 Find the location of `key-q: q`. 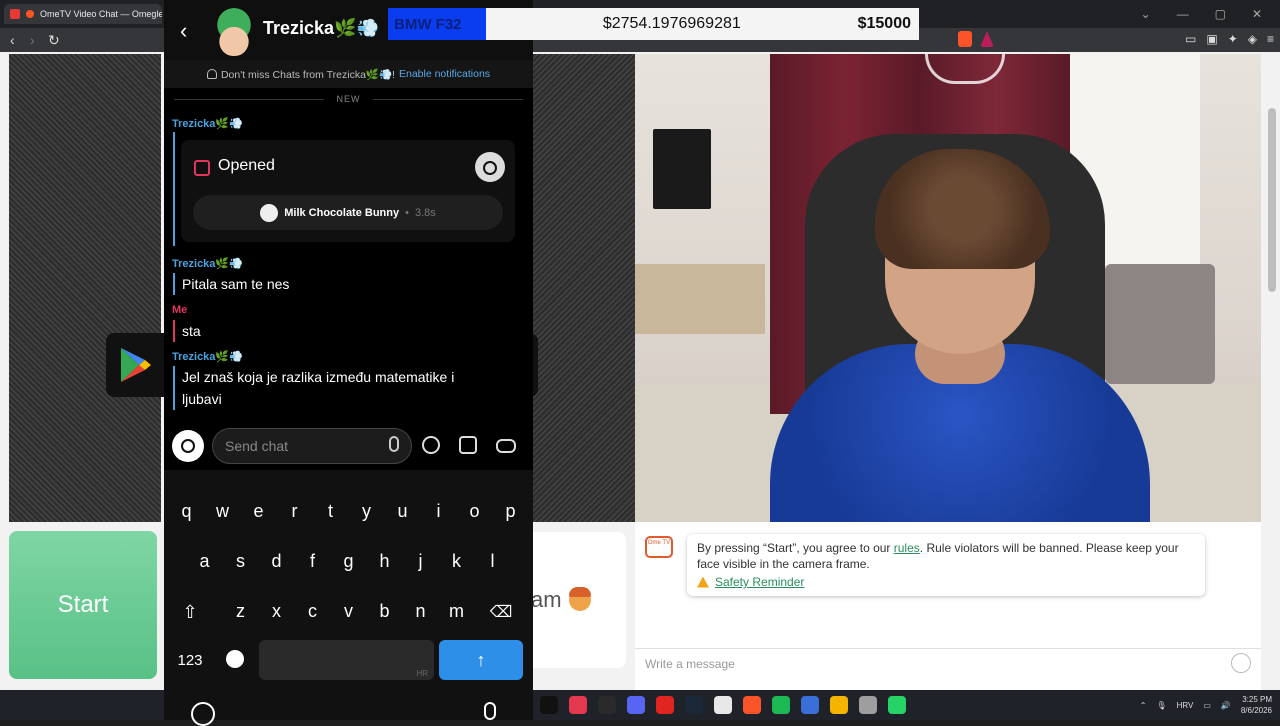

key-q: q is located at coordinates (187, 511).